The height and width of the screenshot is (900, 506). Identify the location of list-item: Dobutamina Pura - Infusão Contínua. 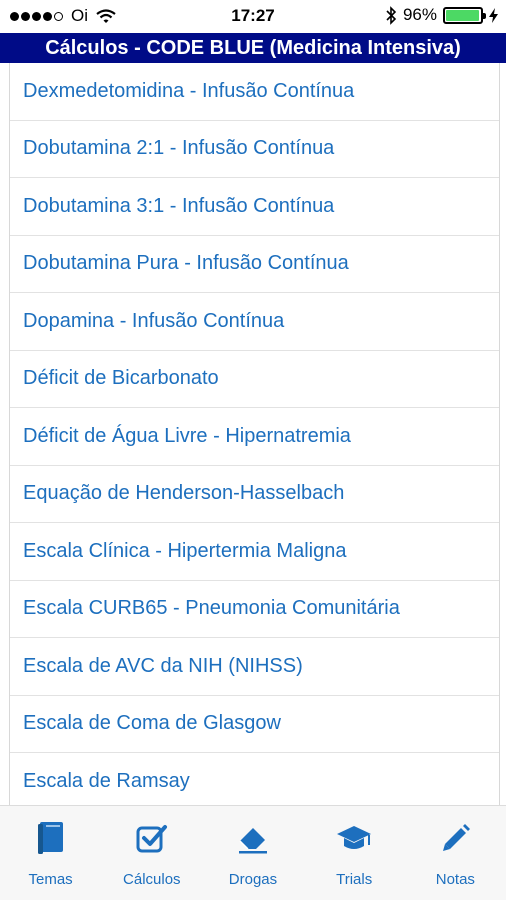
(254, 264).